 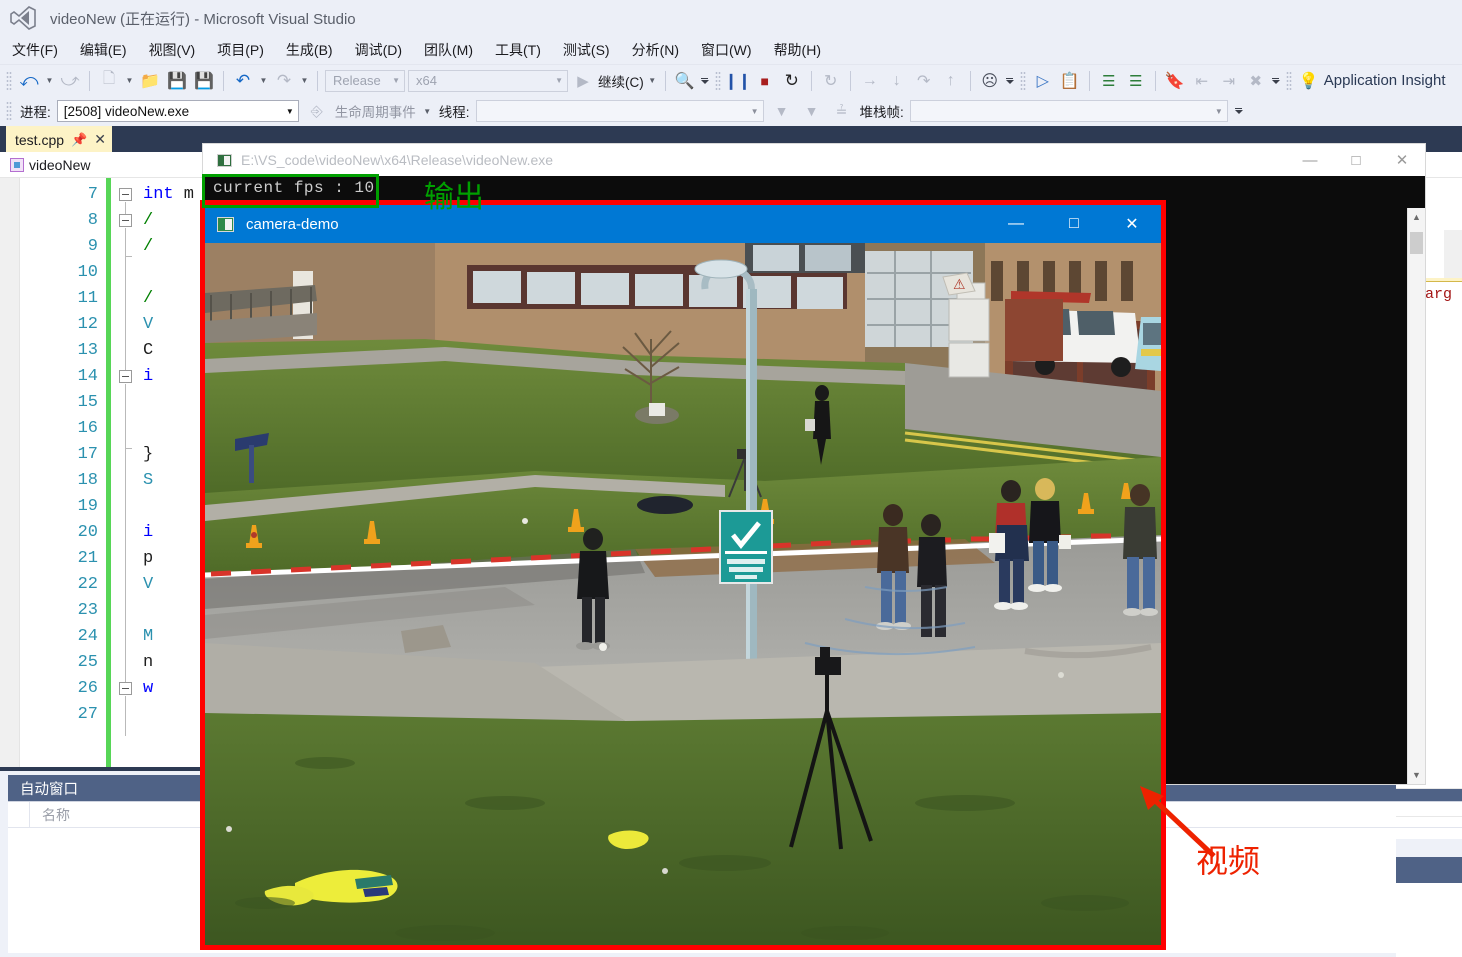 I want to click on menu-item-file: 文件(F), so click(x=35, y=50).